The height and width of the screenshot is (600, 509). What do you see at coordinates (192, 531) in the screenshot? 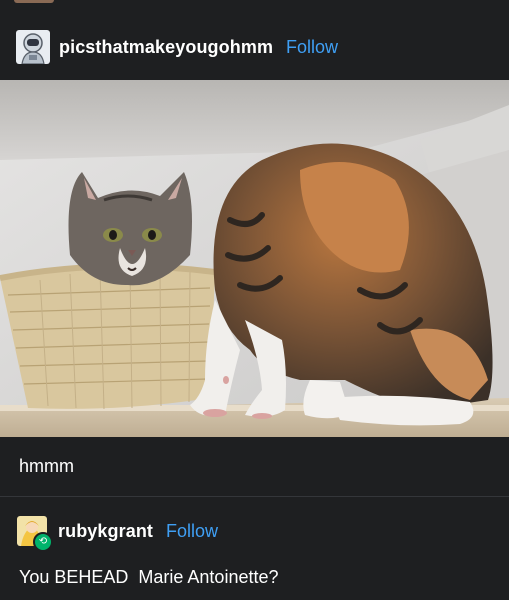
I see `follow-reblogger-button: Follow` at bounding box center [192, 531].